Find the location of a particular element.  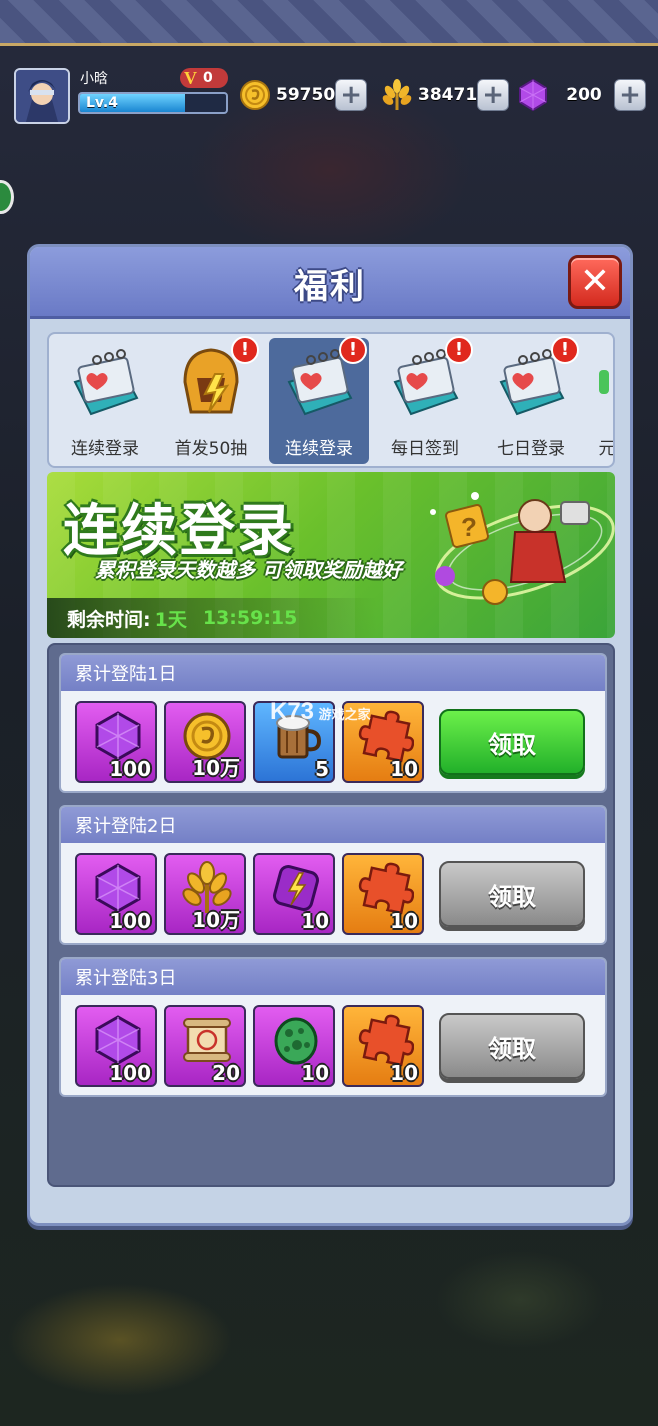

add-wheat-button: + is located at coordinates (493, 95).